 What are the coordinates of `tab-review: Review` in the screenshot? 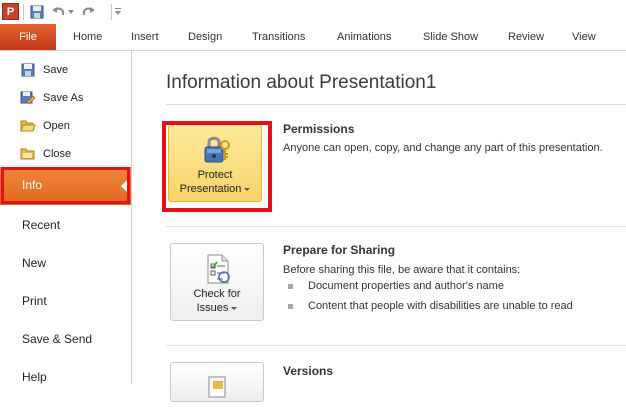 It's located at (526, 37).